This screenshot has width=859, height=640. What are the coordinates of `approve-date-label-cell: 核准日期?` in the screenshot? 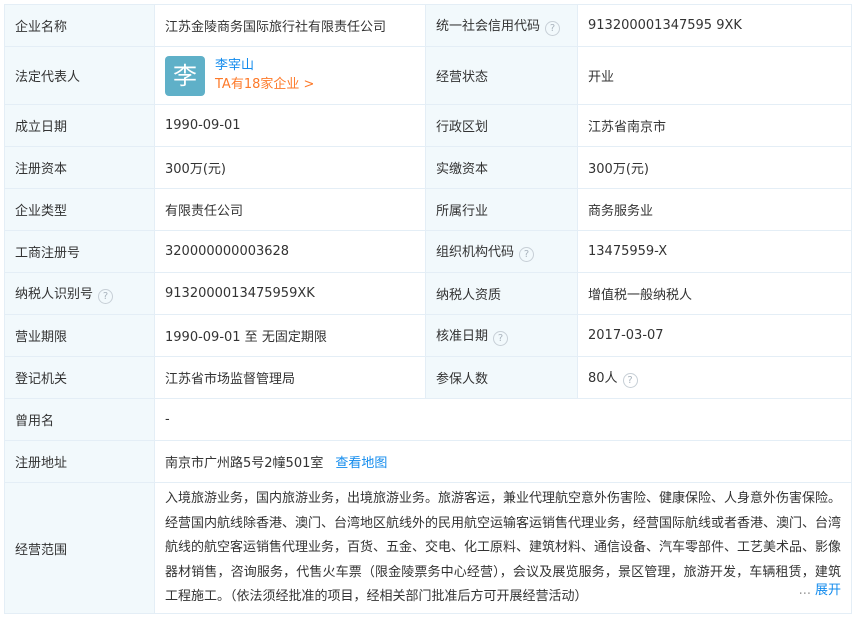 It's located at (501, 335).